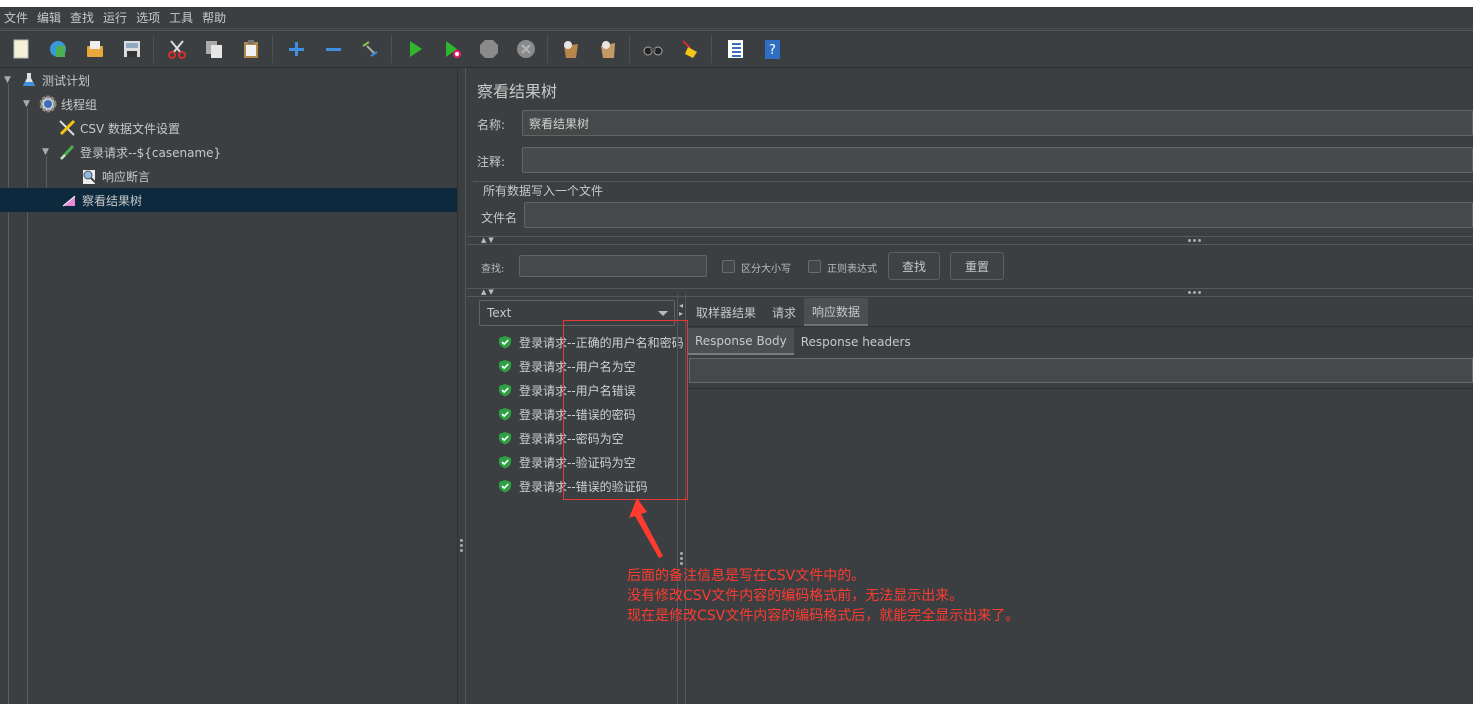  Describe the element at coordinates (766, 269) in the screenshot. I see `case-sensitive-label: 区分大小写` at that location.